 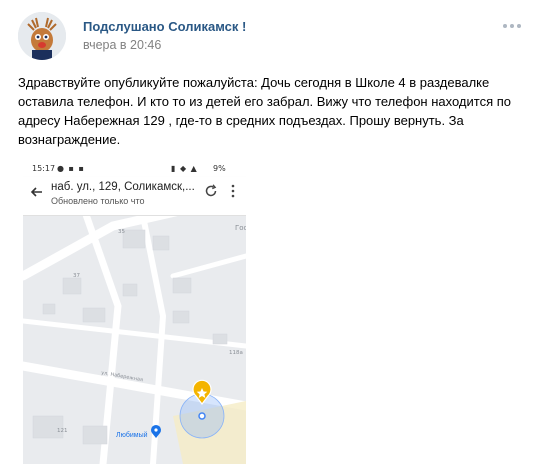 What do you see at coordinates (71, 168) in the screenshot?
I see `notification-icons: ● ▪ ▪` at bounding box center [71, 168].